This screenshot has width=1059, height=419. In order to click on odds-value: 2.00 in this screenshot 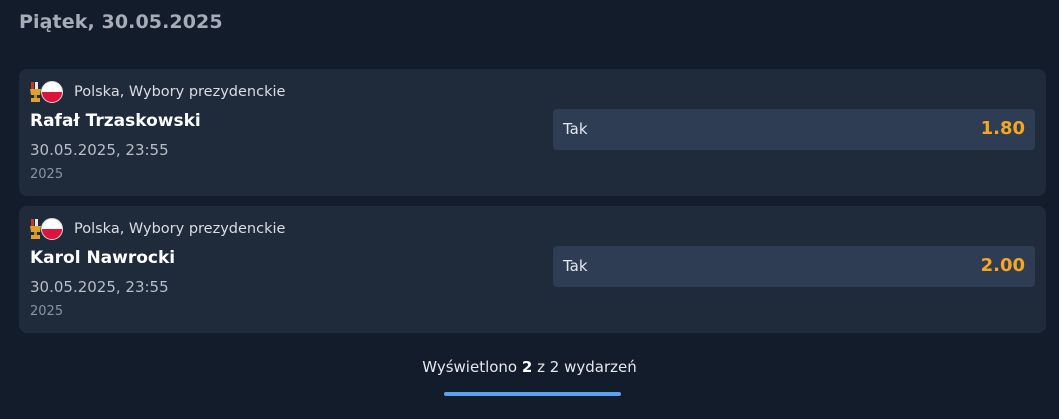, I will do `click(1002, 265)`.